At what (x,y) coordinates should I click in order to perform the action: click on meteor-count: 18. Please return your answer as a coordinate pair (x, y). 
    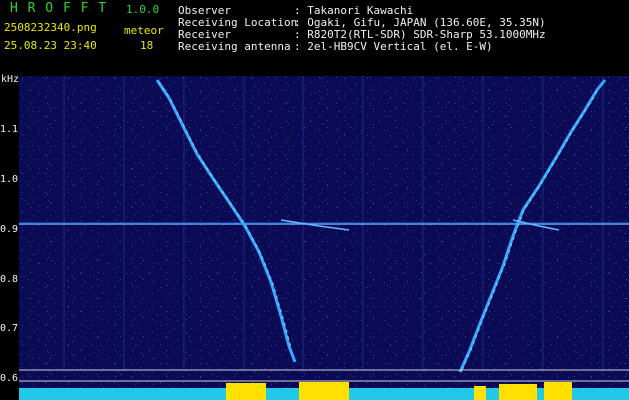
    Looking at the image, I should click on (147, 45).